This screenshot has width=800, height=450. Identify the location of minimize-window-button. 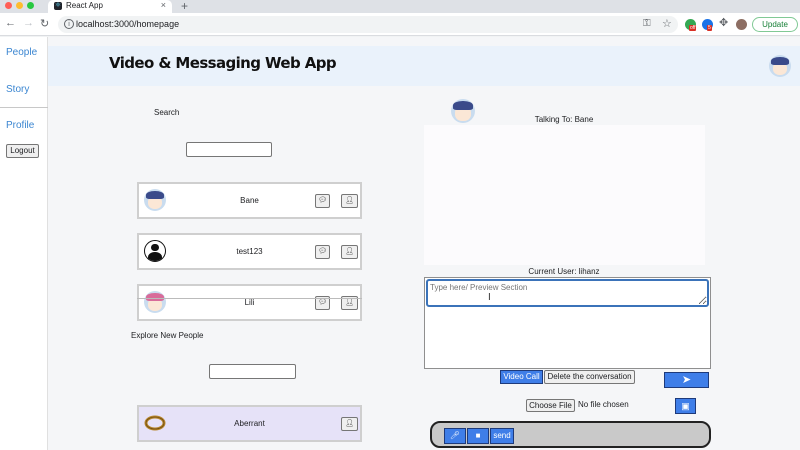
(19, 5).